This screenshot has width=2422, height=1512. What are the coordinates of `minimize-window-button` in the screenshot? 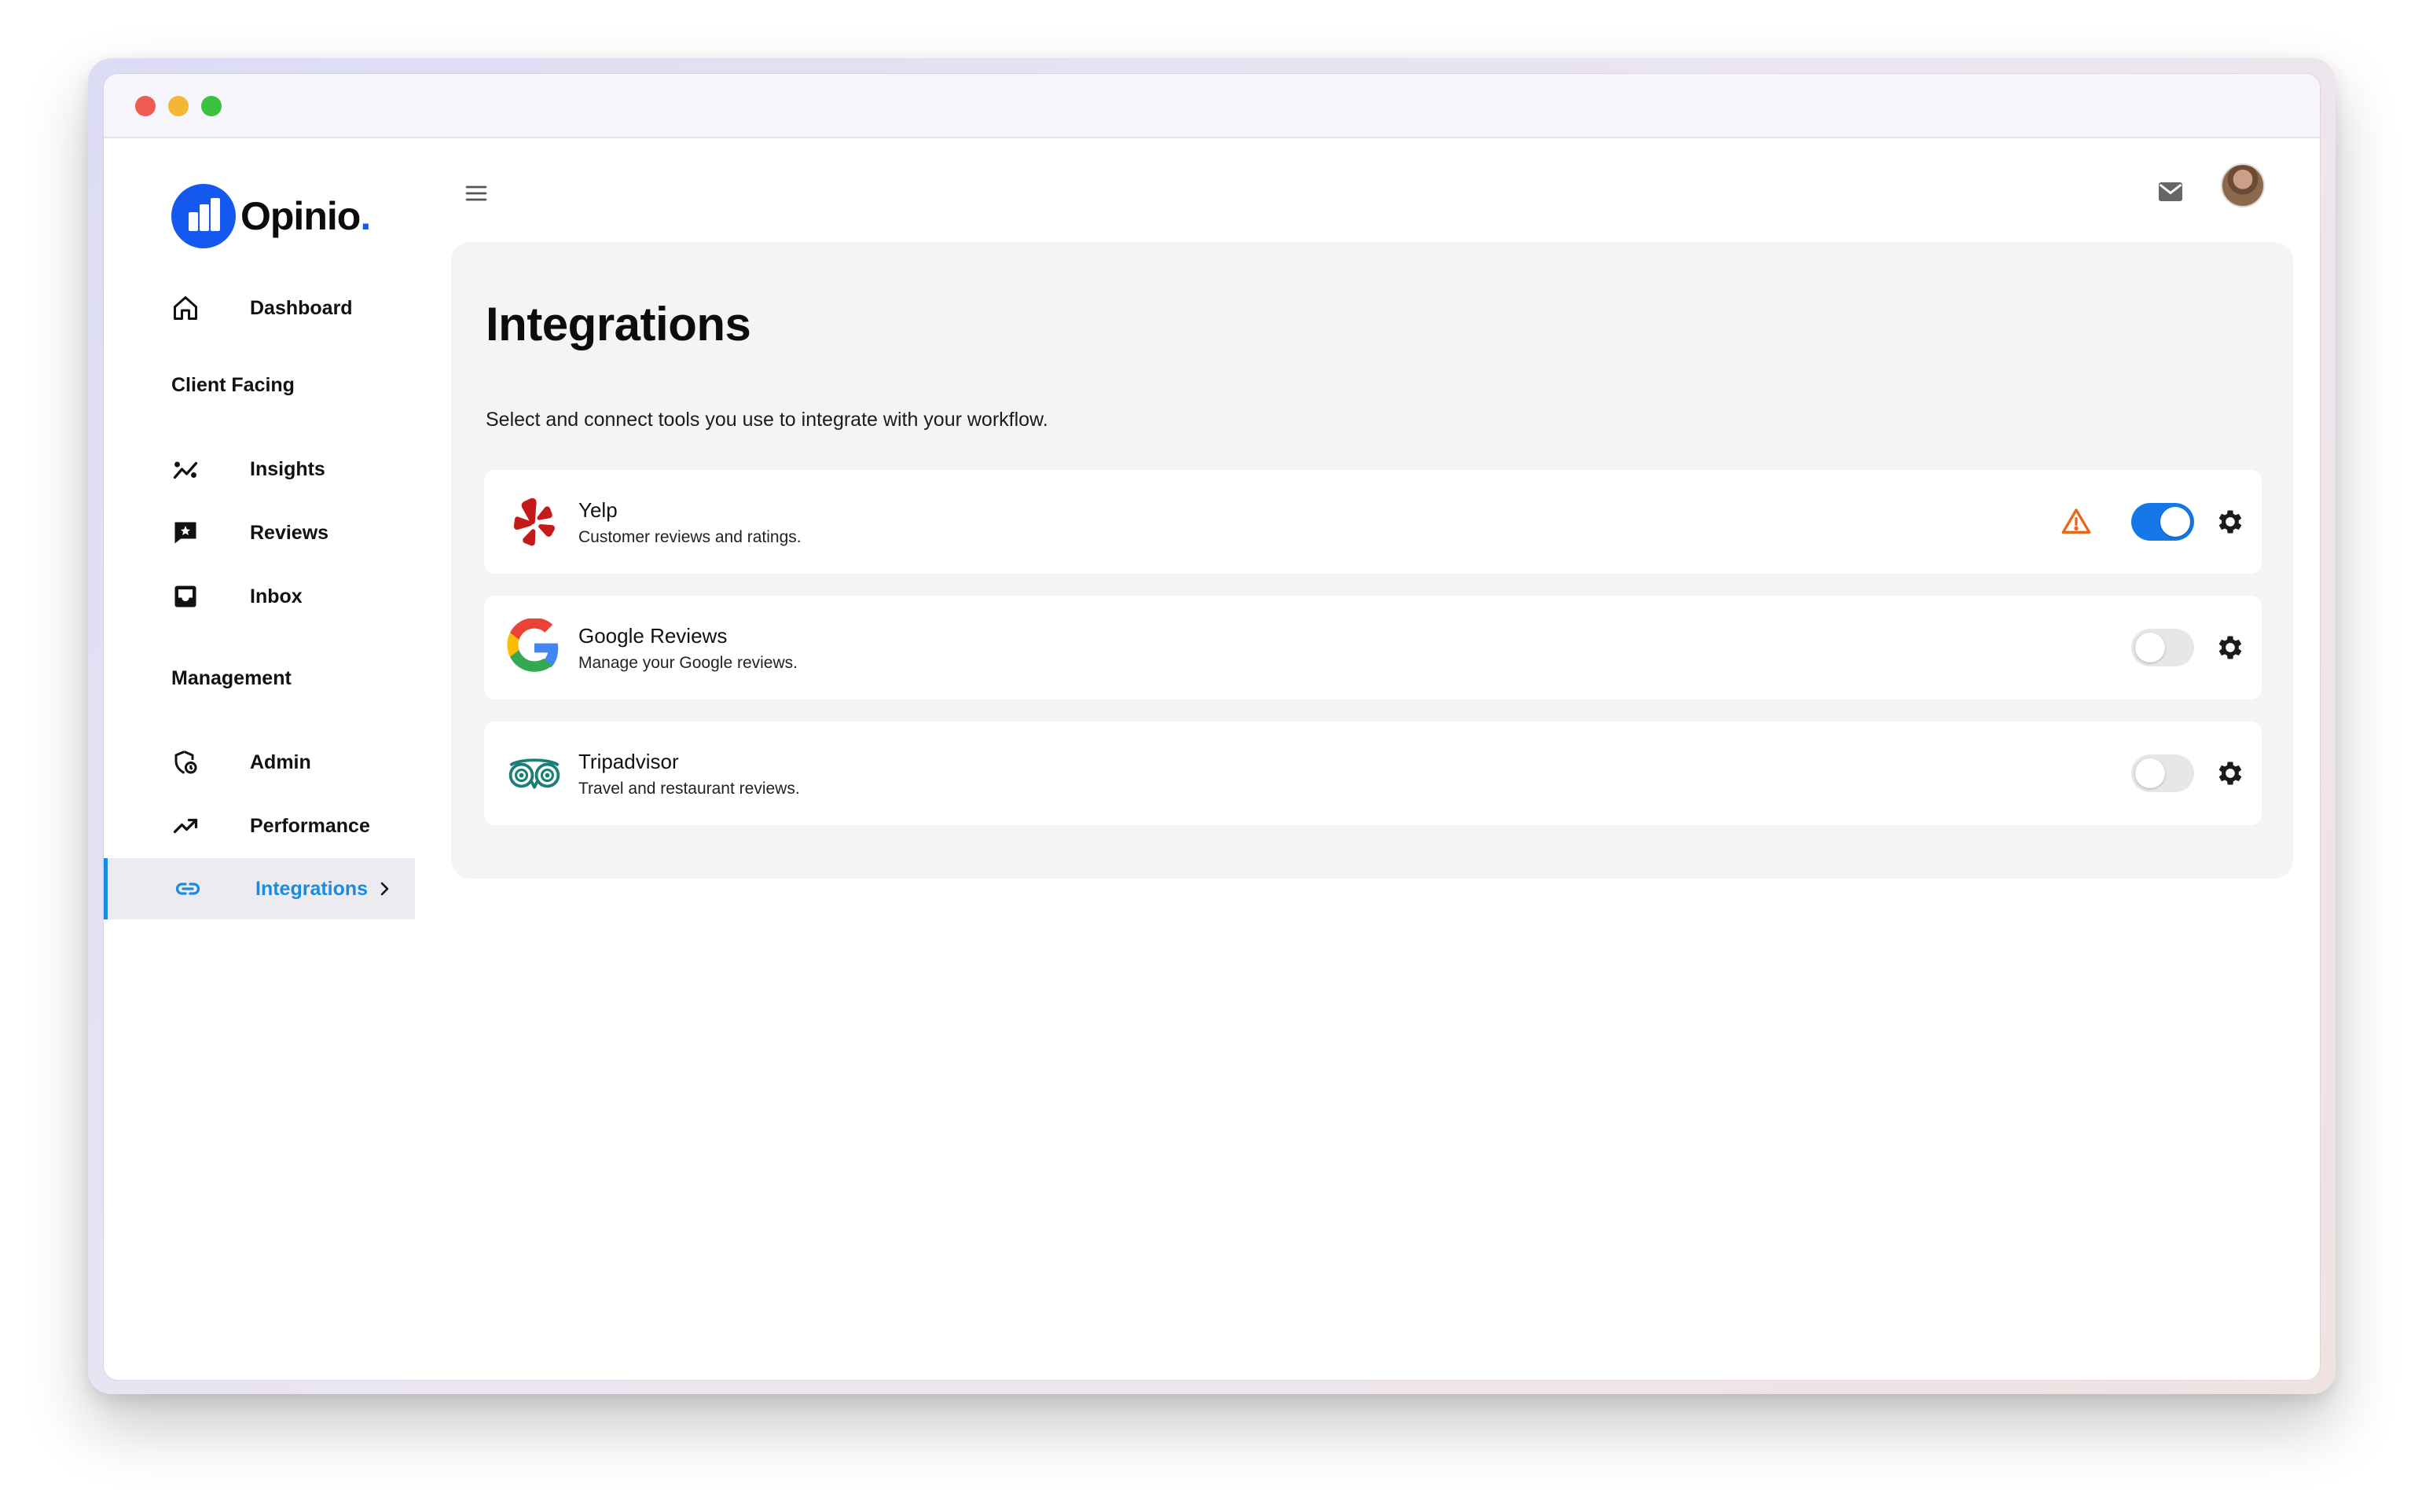 It's located at (178, 106).